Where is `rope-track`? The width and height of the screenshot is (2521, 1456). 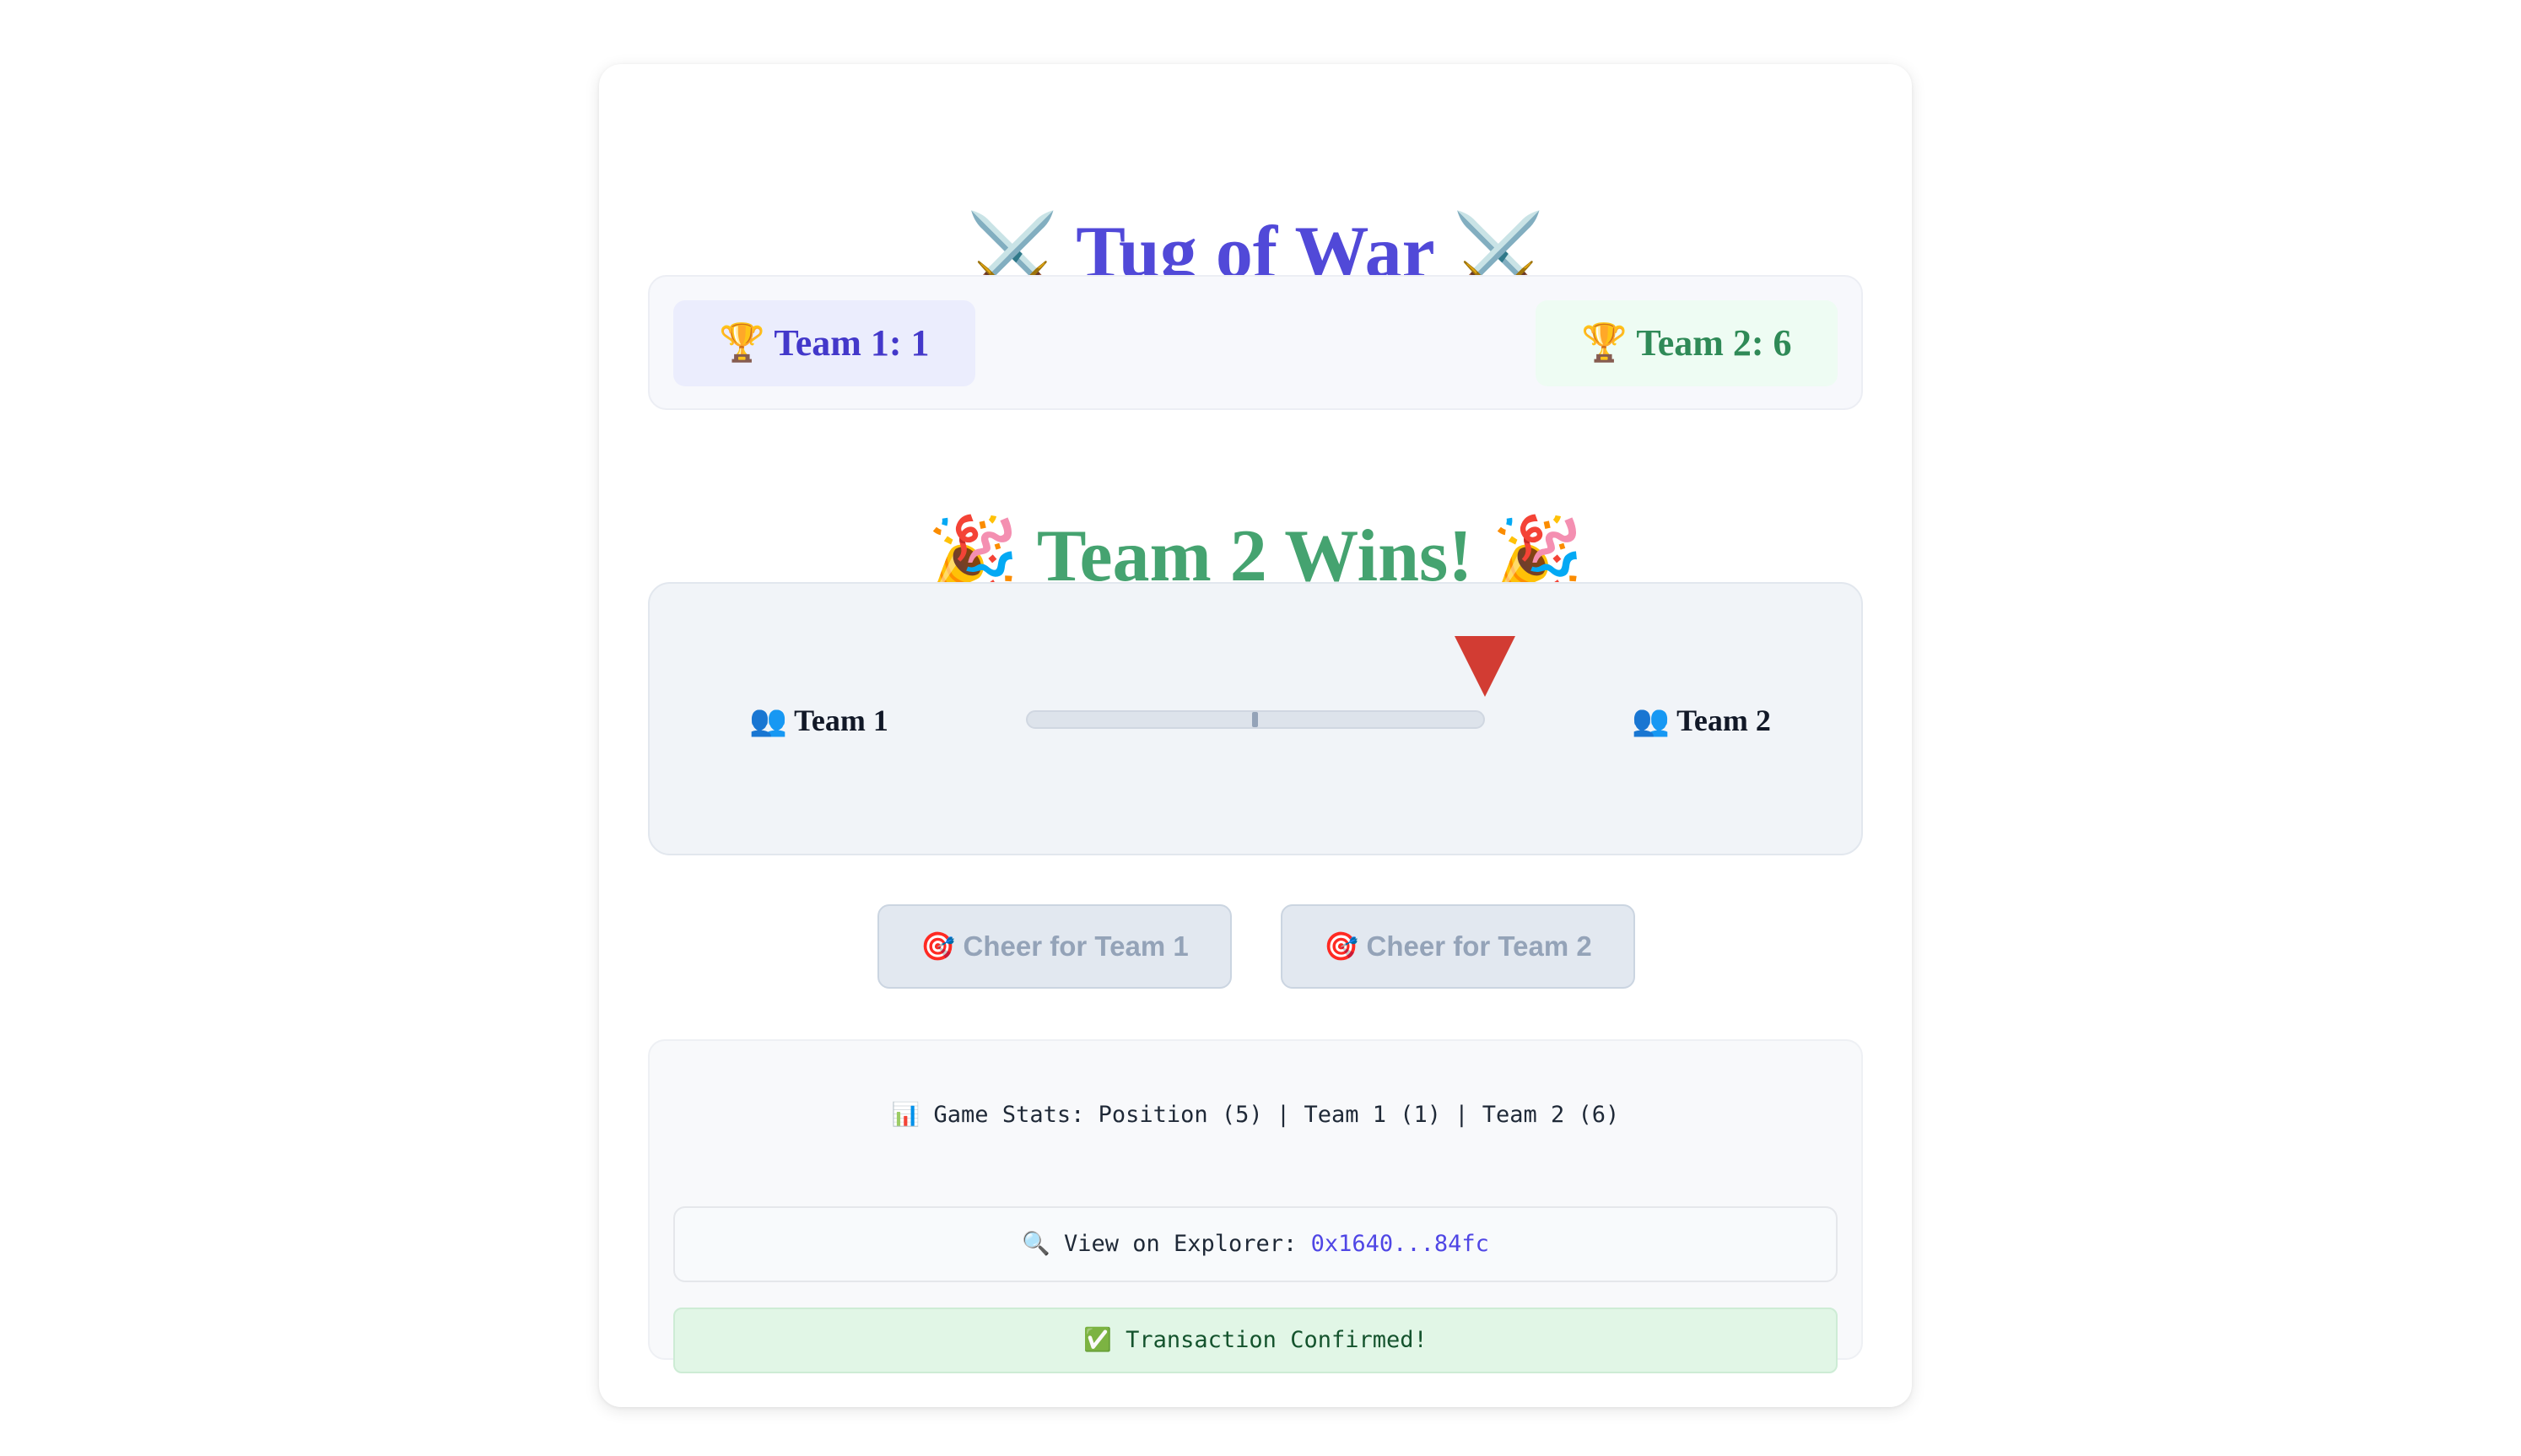 rope-track is located at coordinates (1255, 719).